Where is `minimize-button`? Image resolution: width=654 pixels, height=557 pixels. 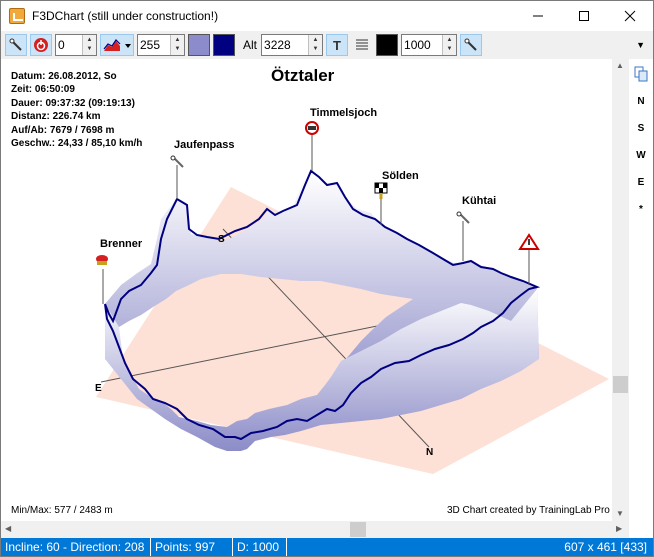
minimize-button is located at coordinates (538, 16).